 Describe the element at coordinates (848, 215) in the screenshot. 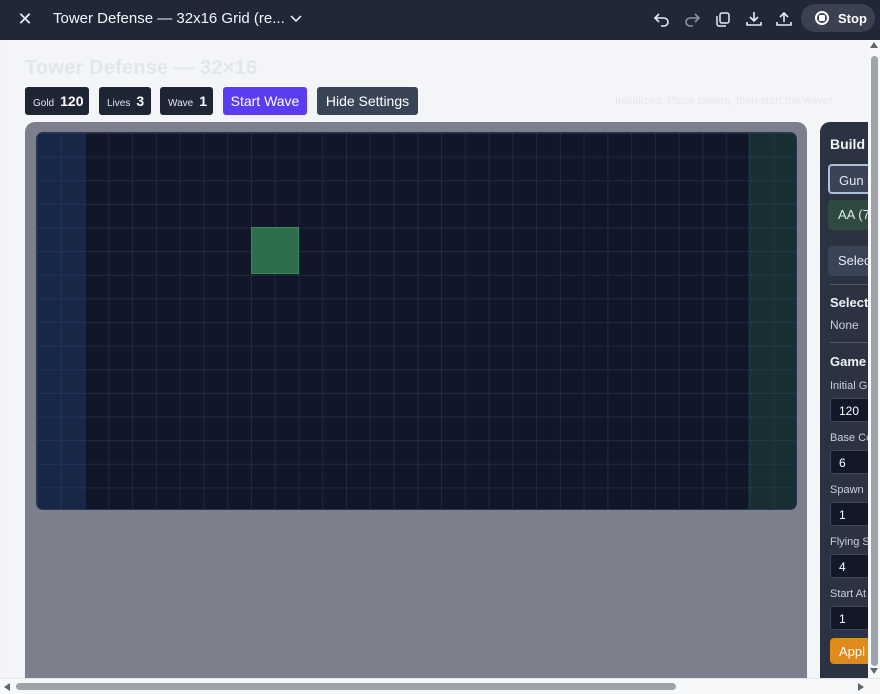

I see `aa-tower-button: AA (7` at that location.